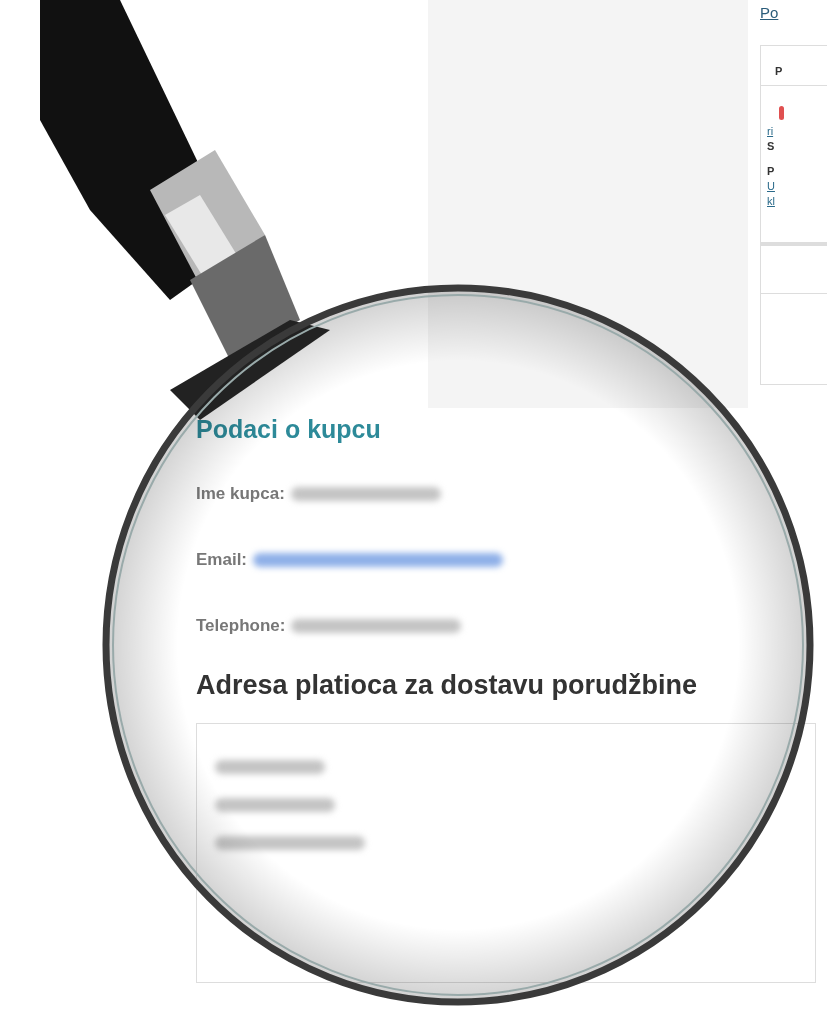 The height and width of the screenshot is (1011, 827). Describe the element at coordinates (771, 146) in the screenshot. I see `table-text: S` at that location.